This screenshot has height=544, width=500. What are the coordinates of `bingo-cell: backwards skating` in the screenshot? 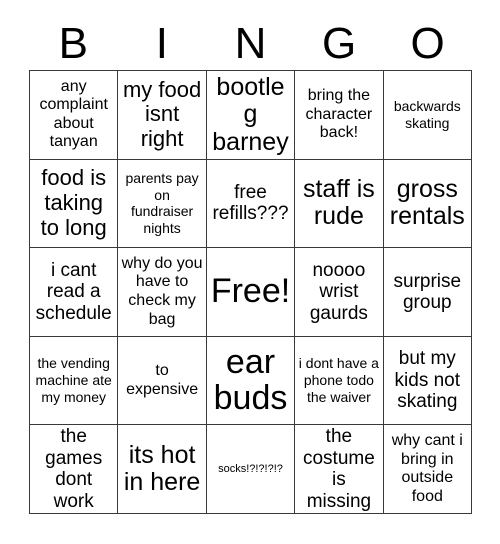 It's located at (427, 115).